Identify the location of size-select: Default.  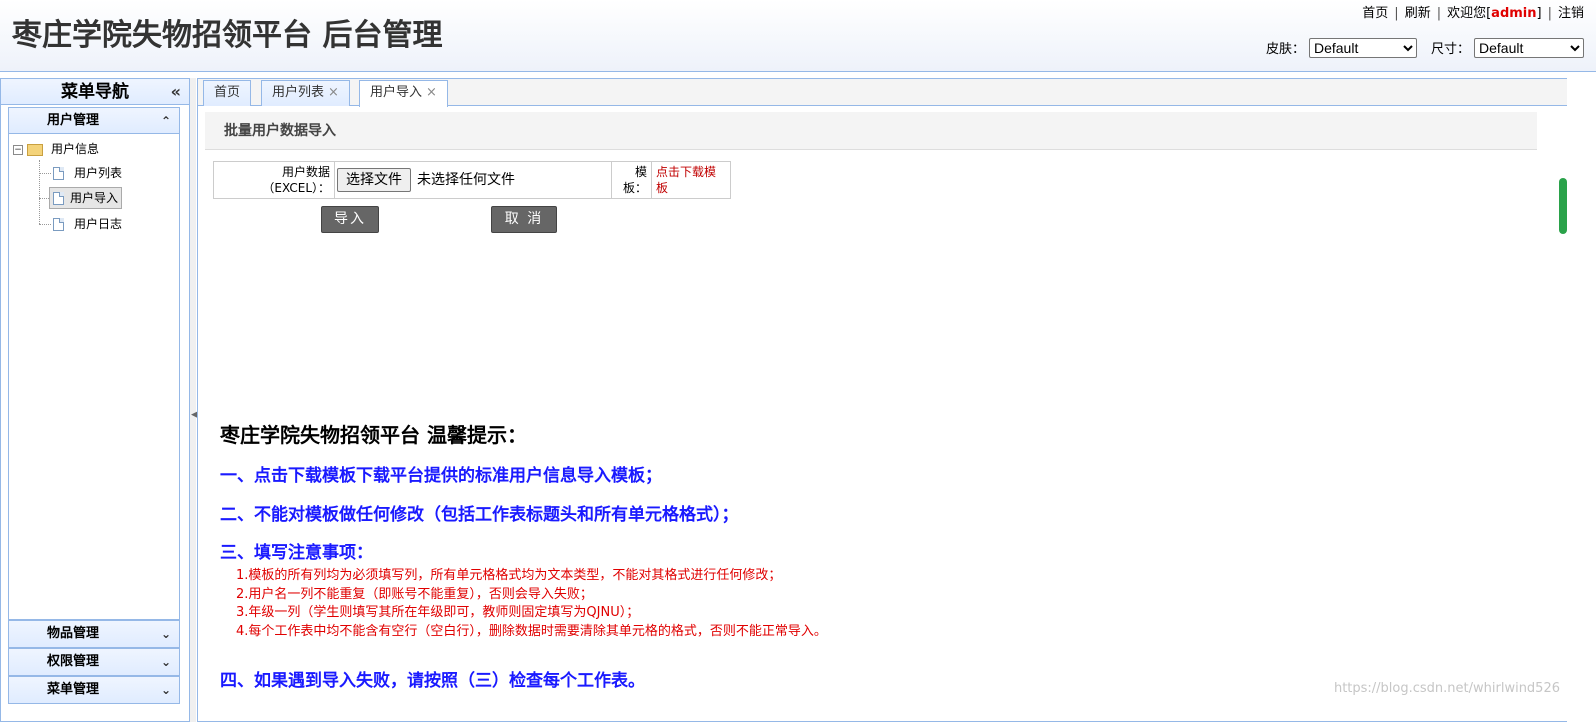
(1529, 48).